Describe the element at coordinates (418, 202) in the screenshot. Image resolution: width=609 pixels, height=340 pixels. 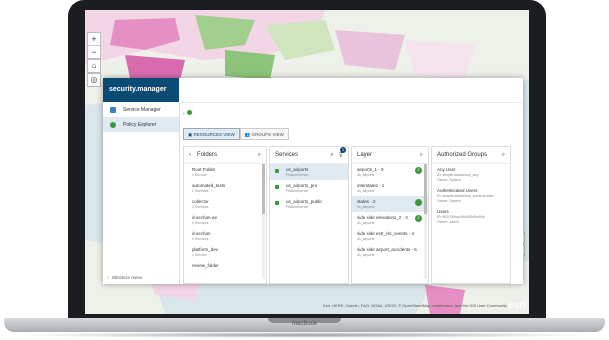
I see `group-count-badge` at that location.